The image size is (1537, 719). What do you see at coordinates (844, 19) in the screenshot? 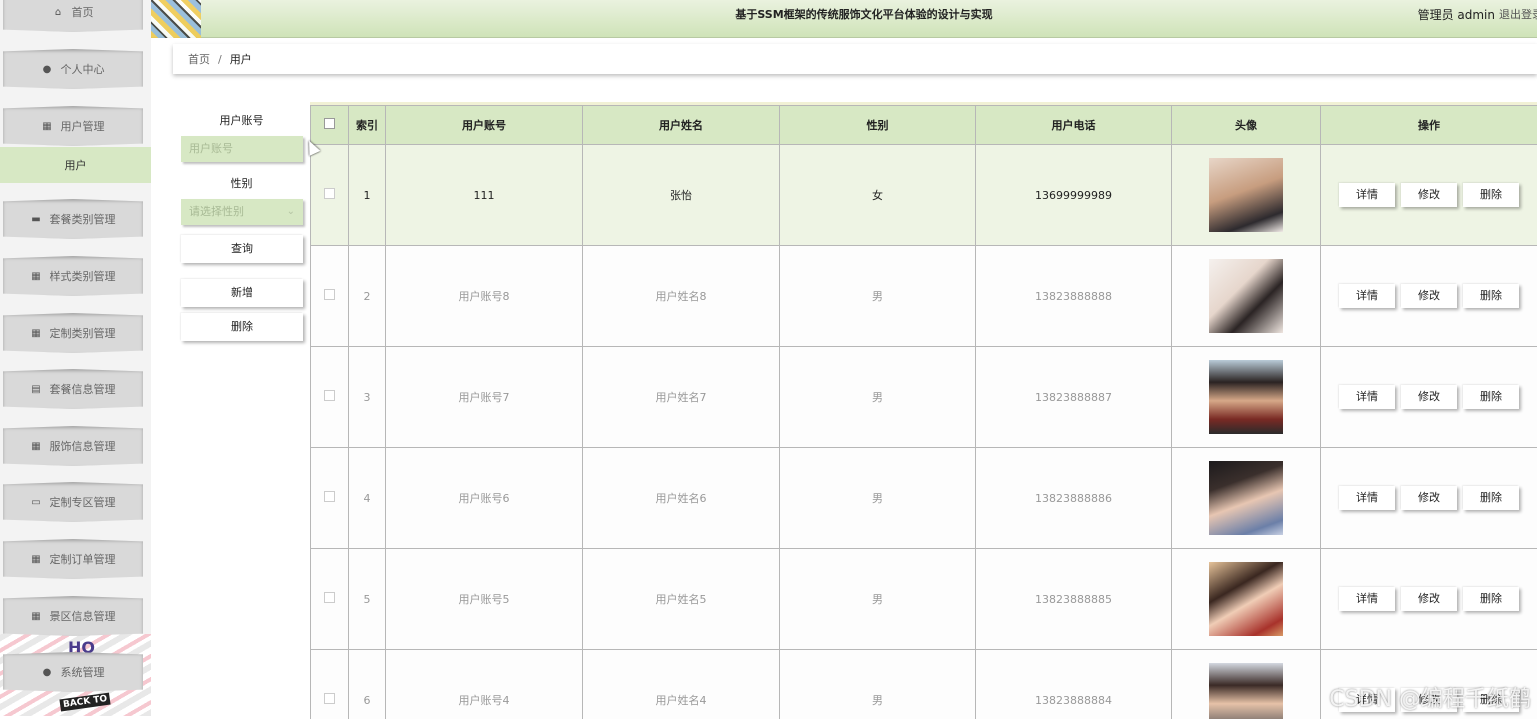
I see `top-bar: 基于SSM框架的传统服饰文化平台体验的设计与实现 管理员 admin 退出登录` at bounding box center [844, 19].